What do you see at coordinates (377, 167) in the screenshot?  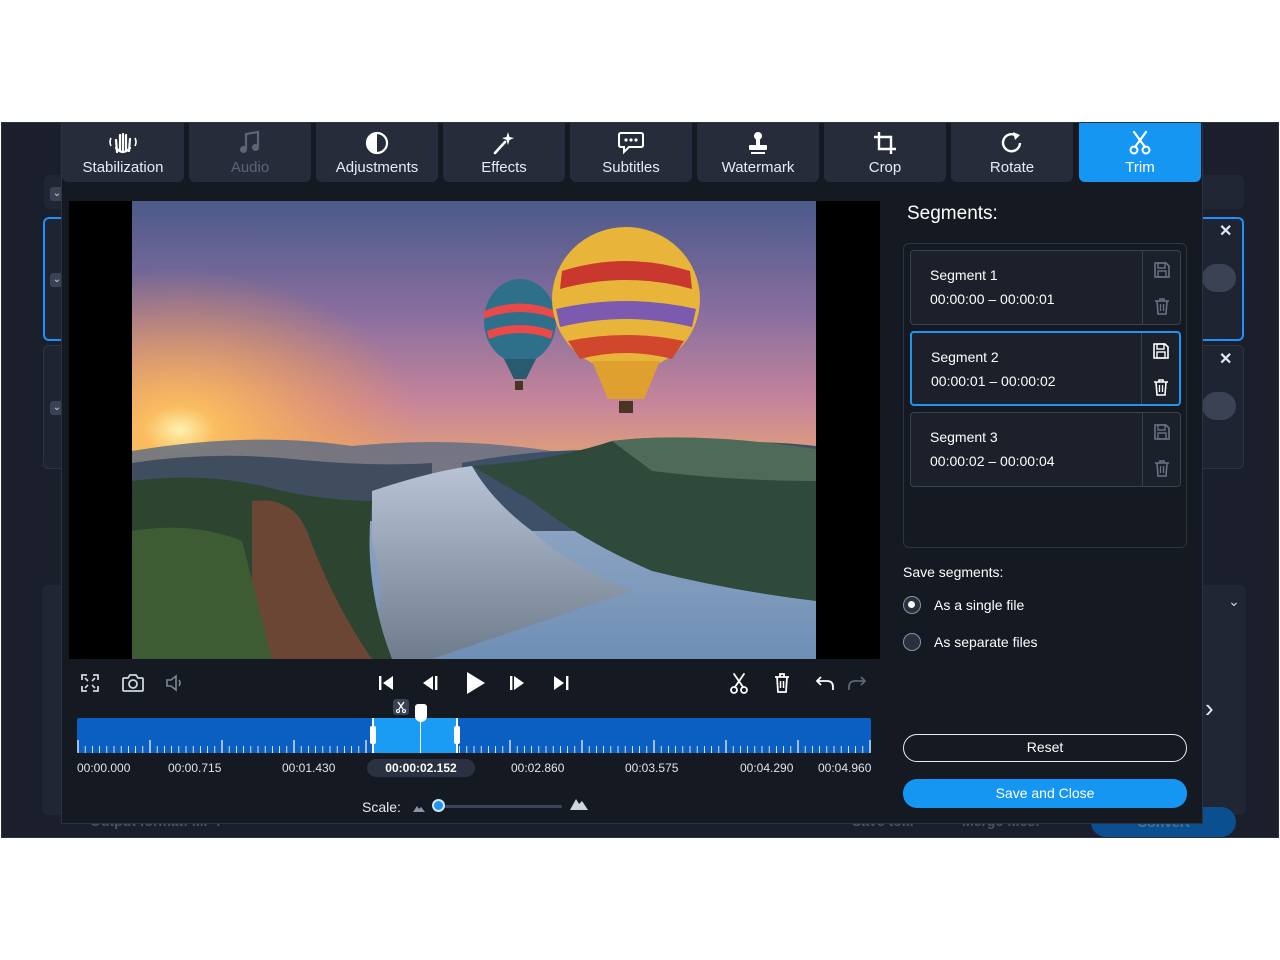 I see `tab-label: Adjustments` at bounding box center [377, 167].